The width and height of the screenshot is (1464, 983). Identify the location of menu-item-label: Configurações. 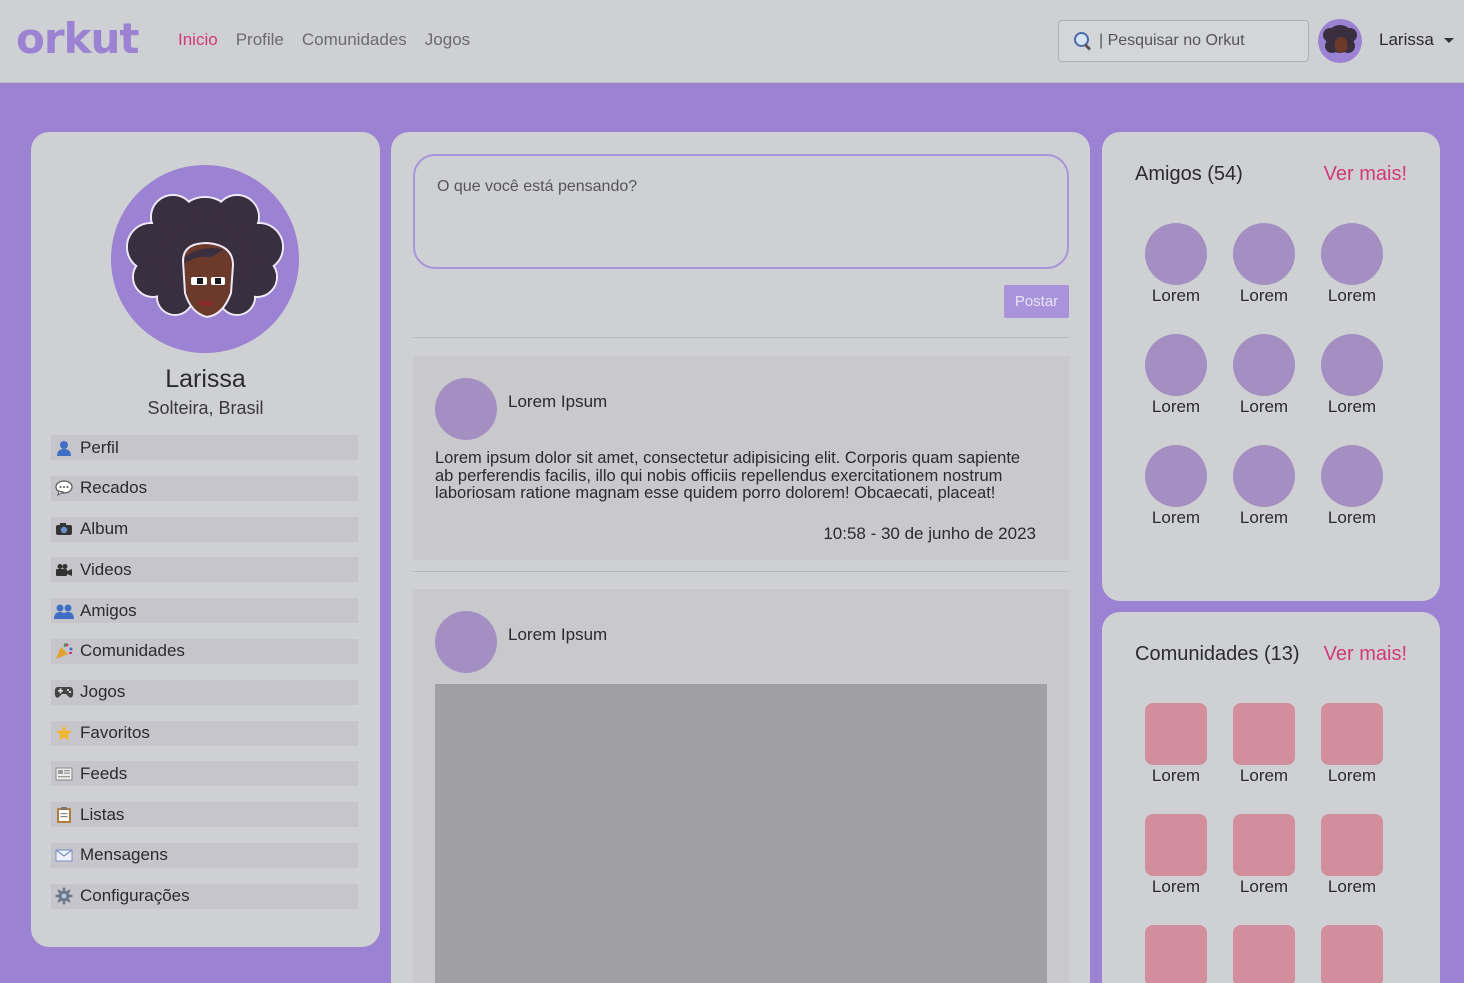
(135, 896).